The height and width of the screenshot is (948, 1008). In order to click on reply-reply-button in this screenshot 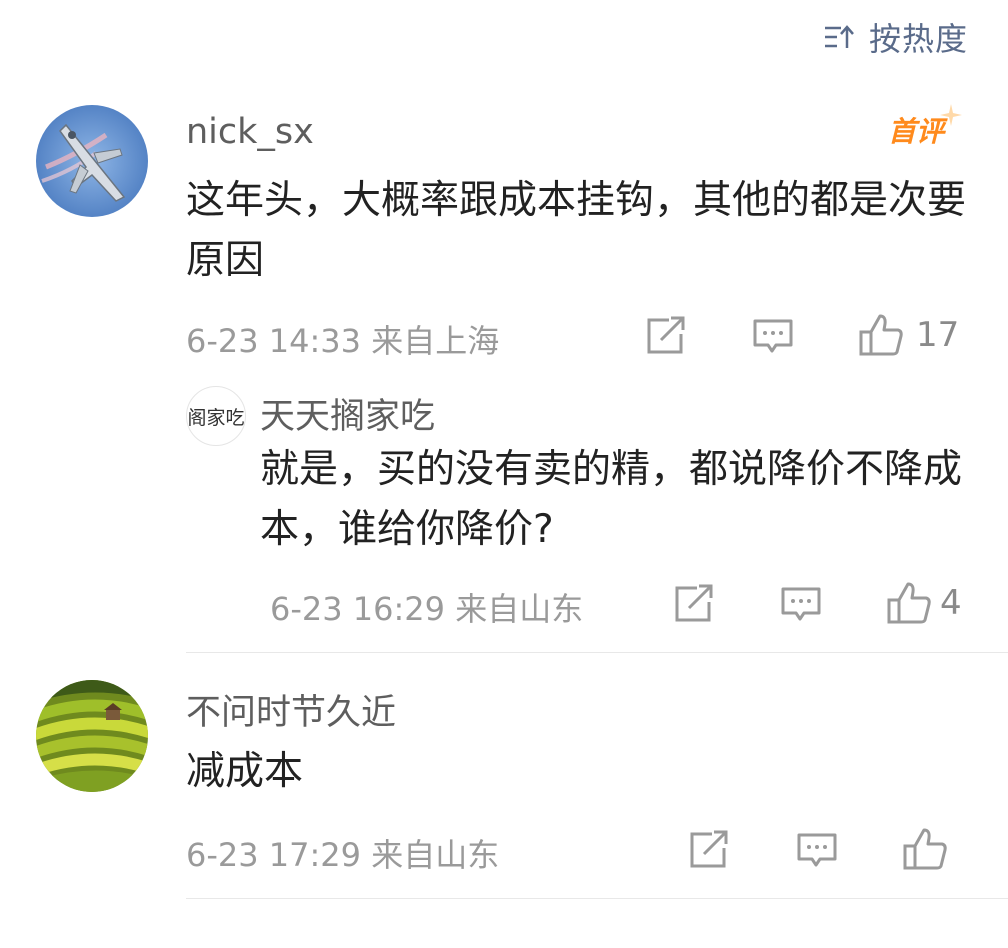, I will do `click(801, 605)`.